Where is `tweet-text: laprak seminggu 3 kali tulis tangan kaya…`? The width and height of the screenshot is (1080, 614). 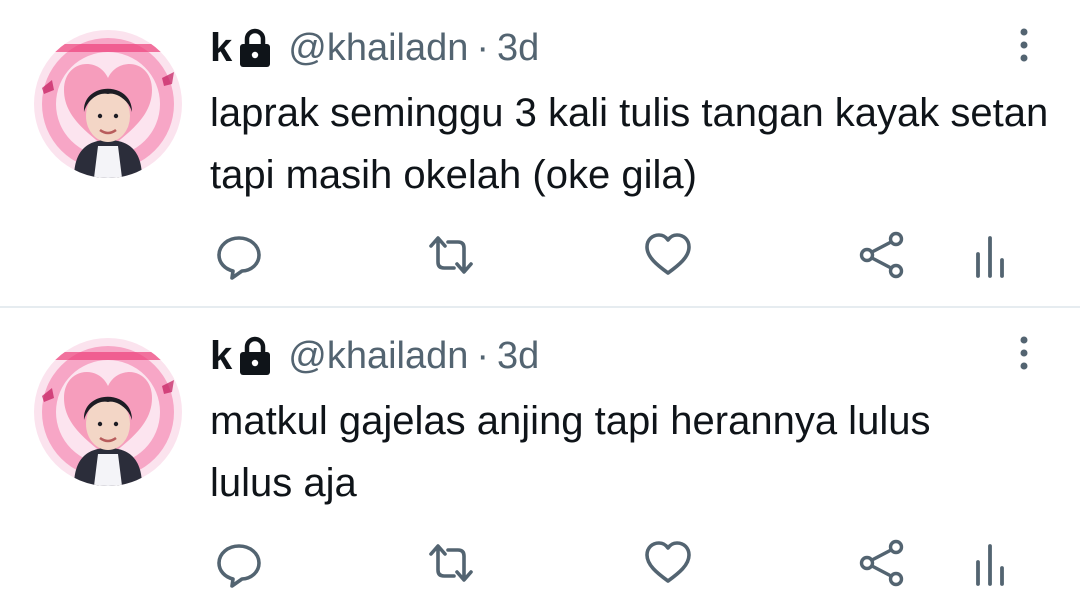
tweet-text: laprak seminggu 3 kali tulis tangan kaya… is located at coordinates (629, 144).